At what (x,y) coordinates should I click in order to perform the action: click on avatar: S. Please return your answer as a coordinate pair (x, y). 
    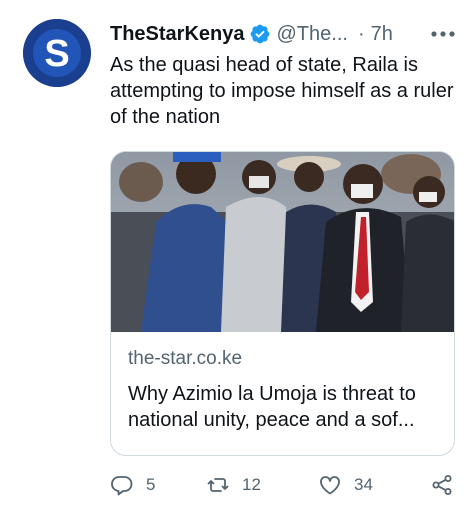
    Looking at the image, I should click on (57, 53).